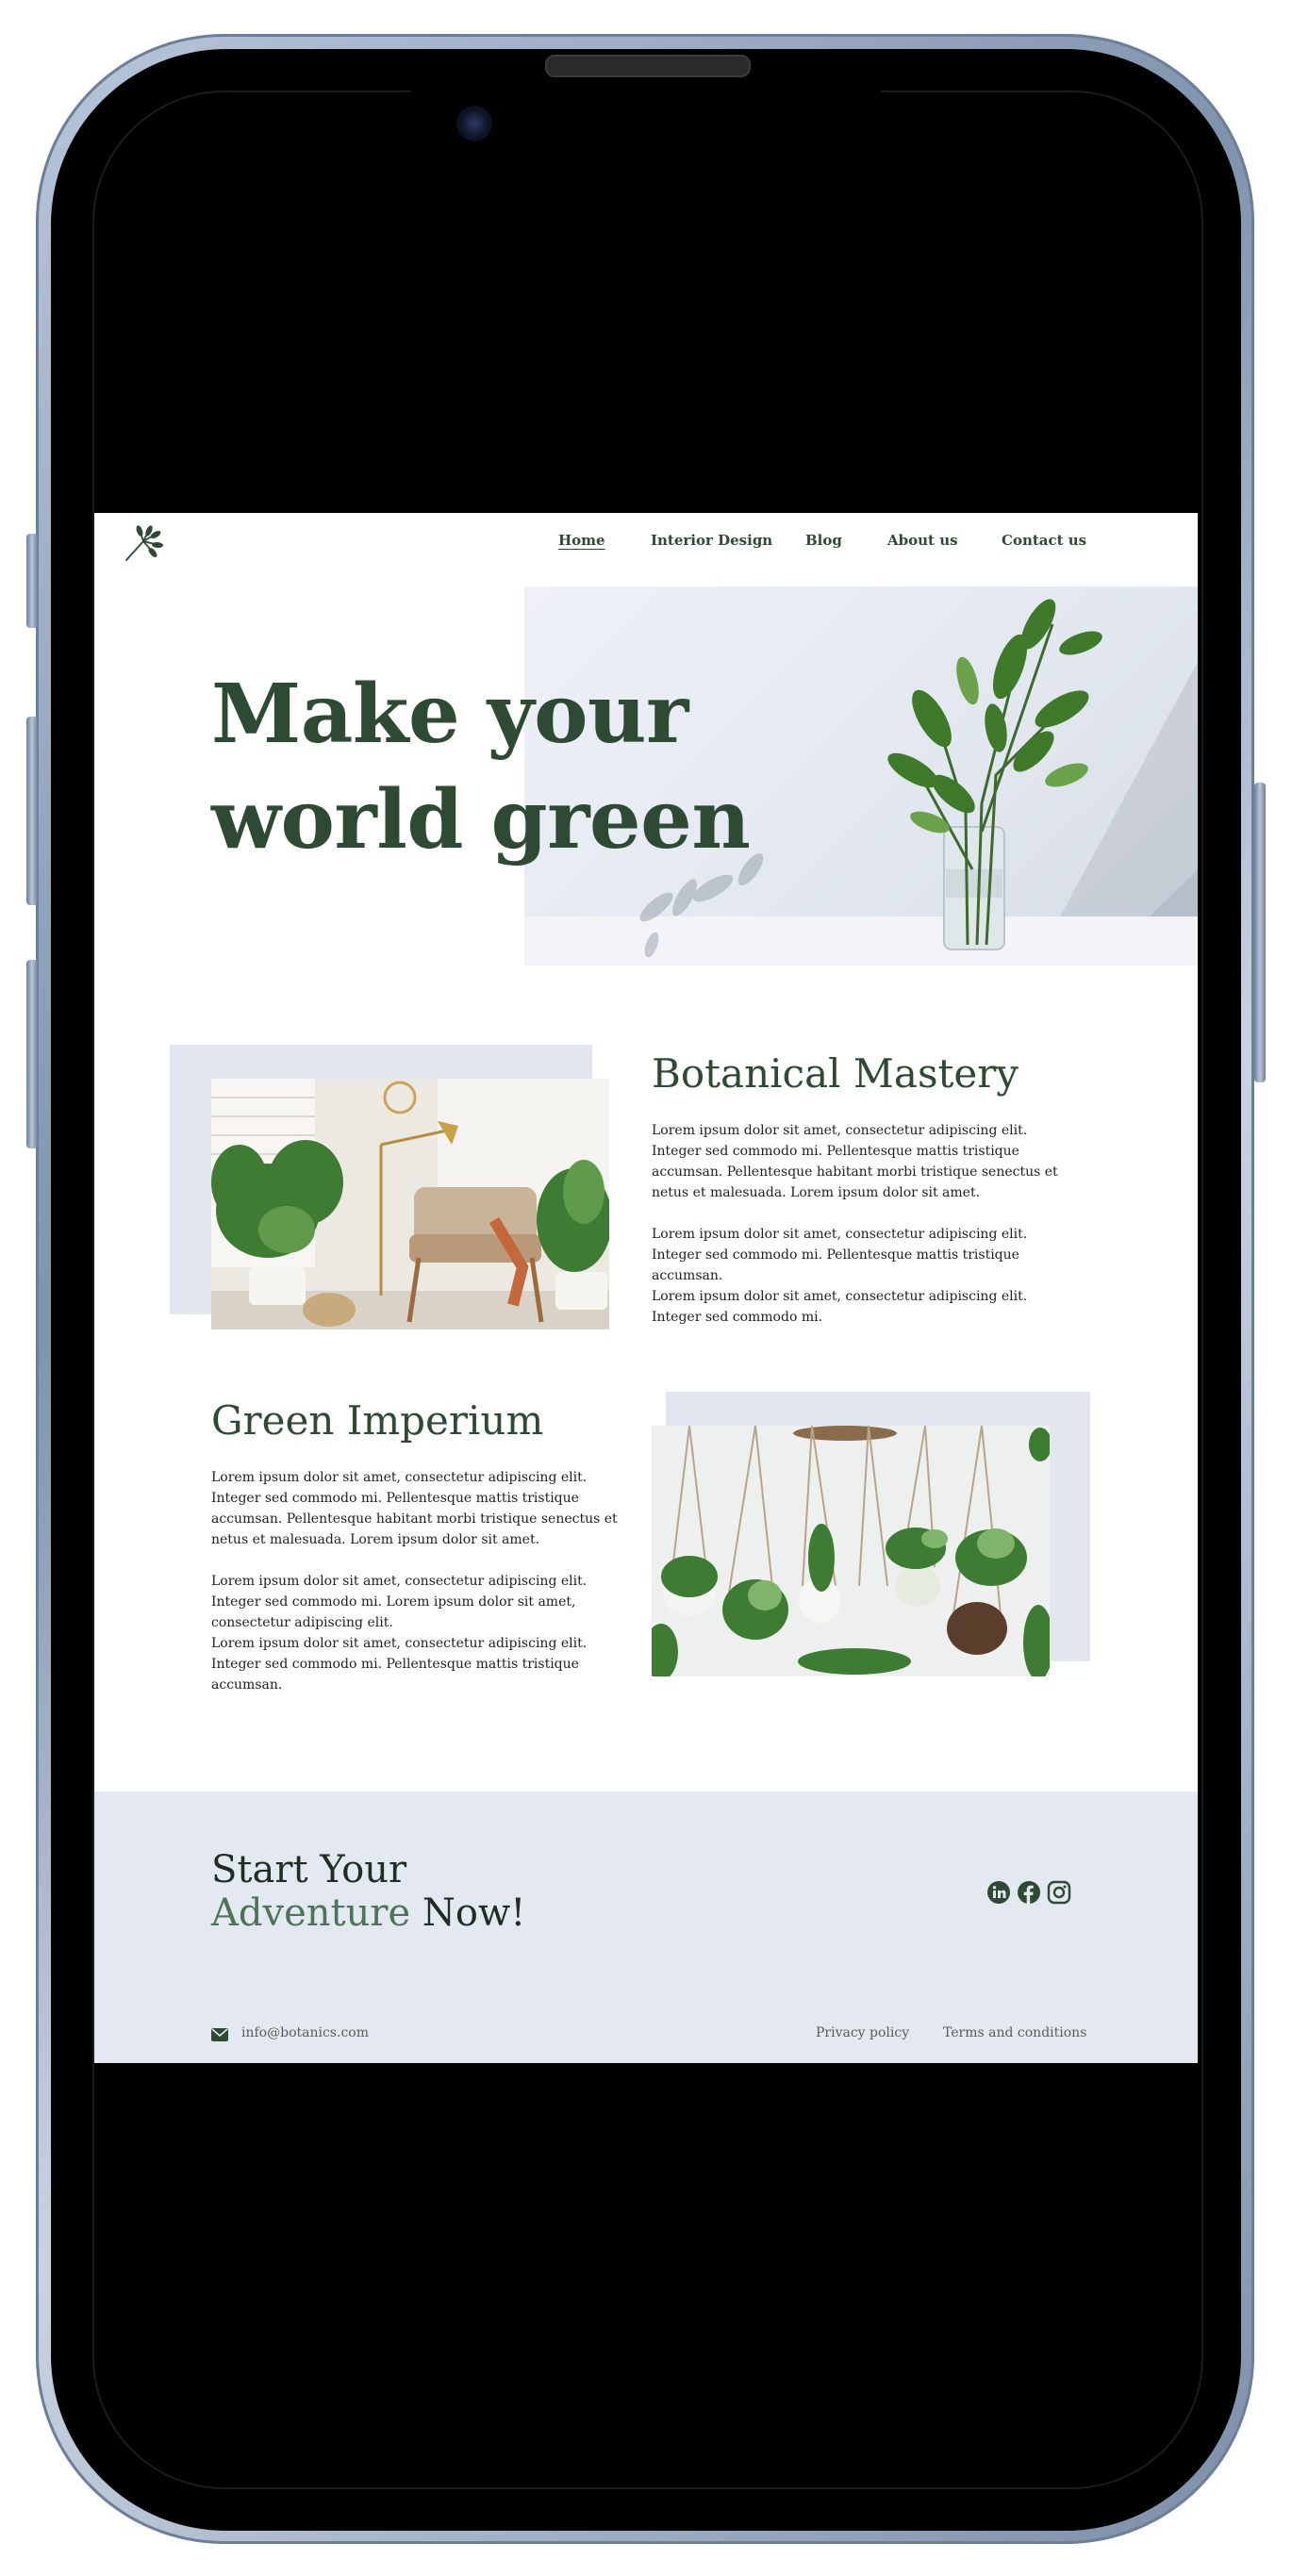  What do you see at coordinates (219, 2034) in the screenshot?
I see `mail-icon` at bounding box center [219, 2034].